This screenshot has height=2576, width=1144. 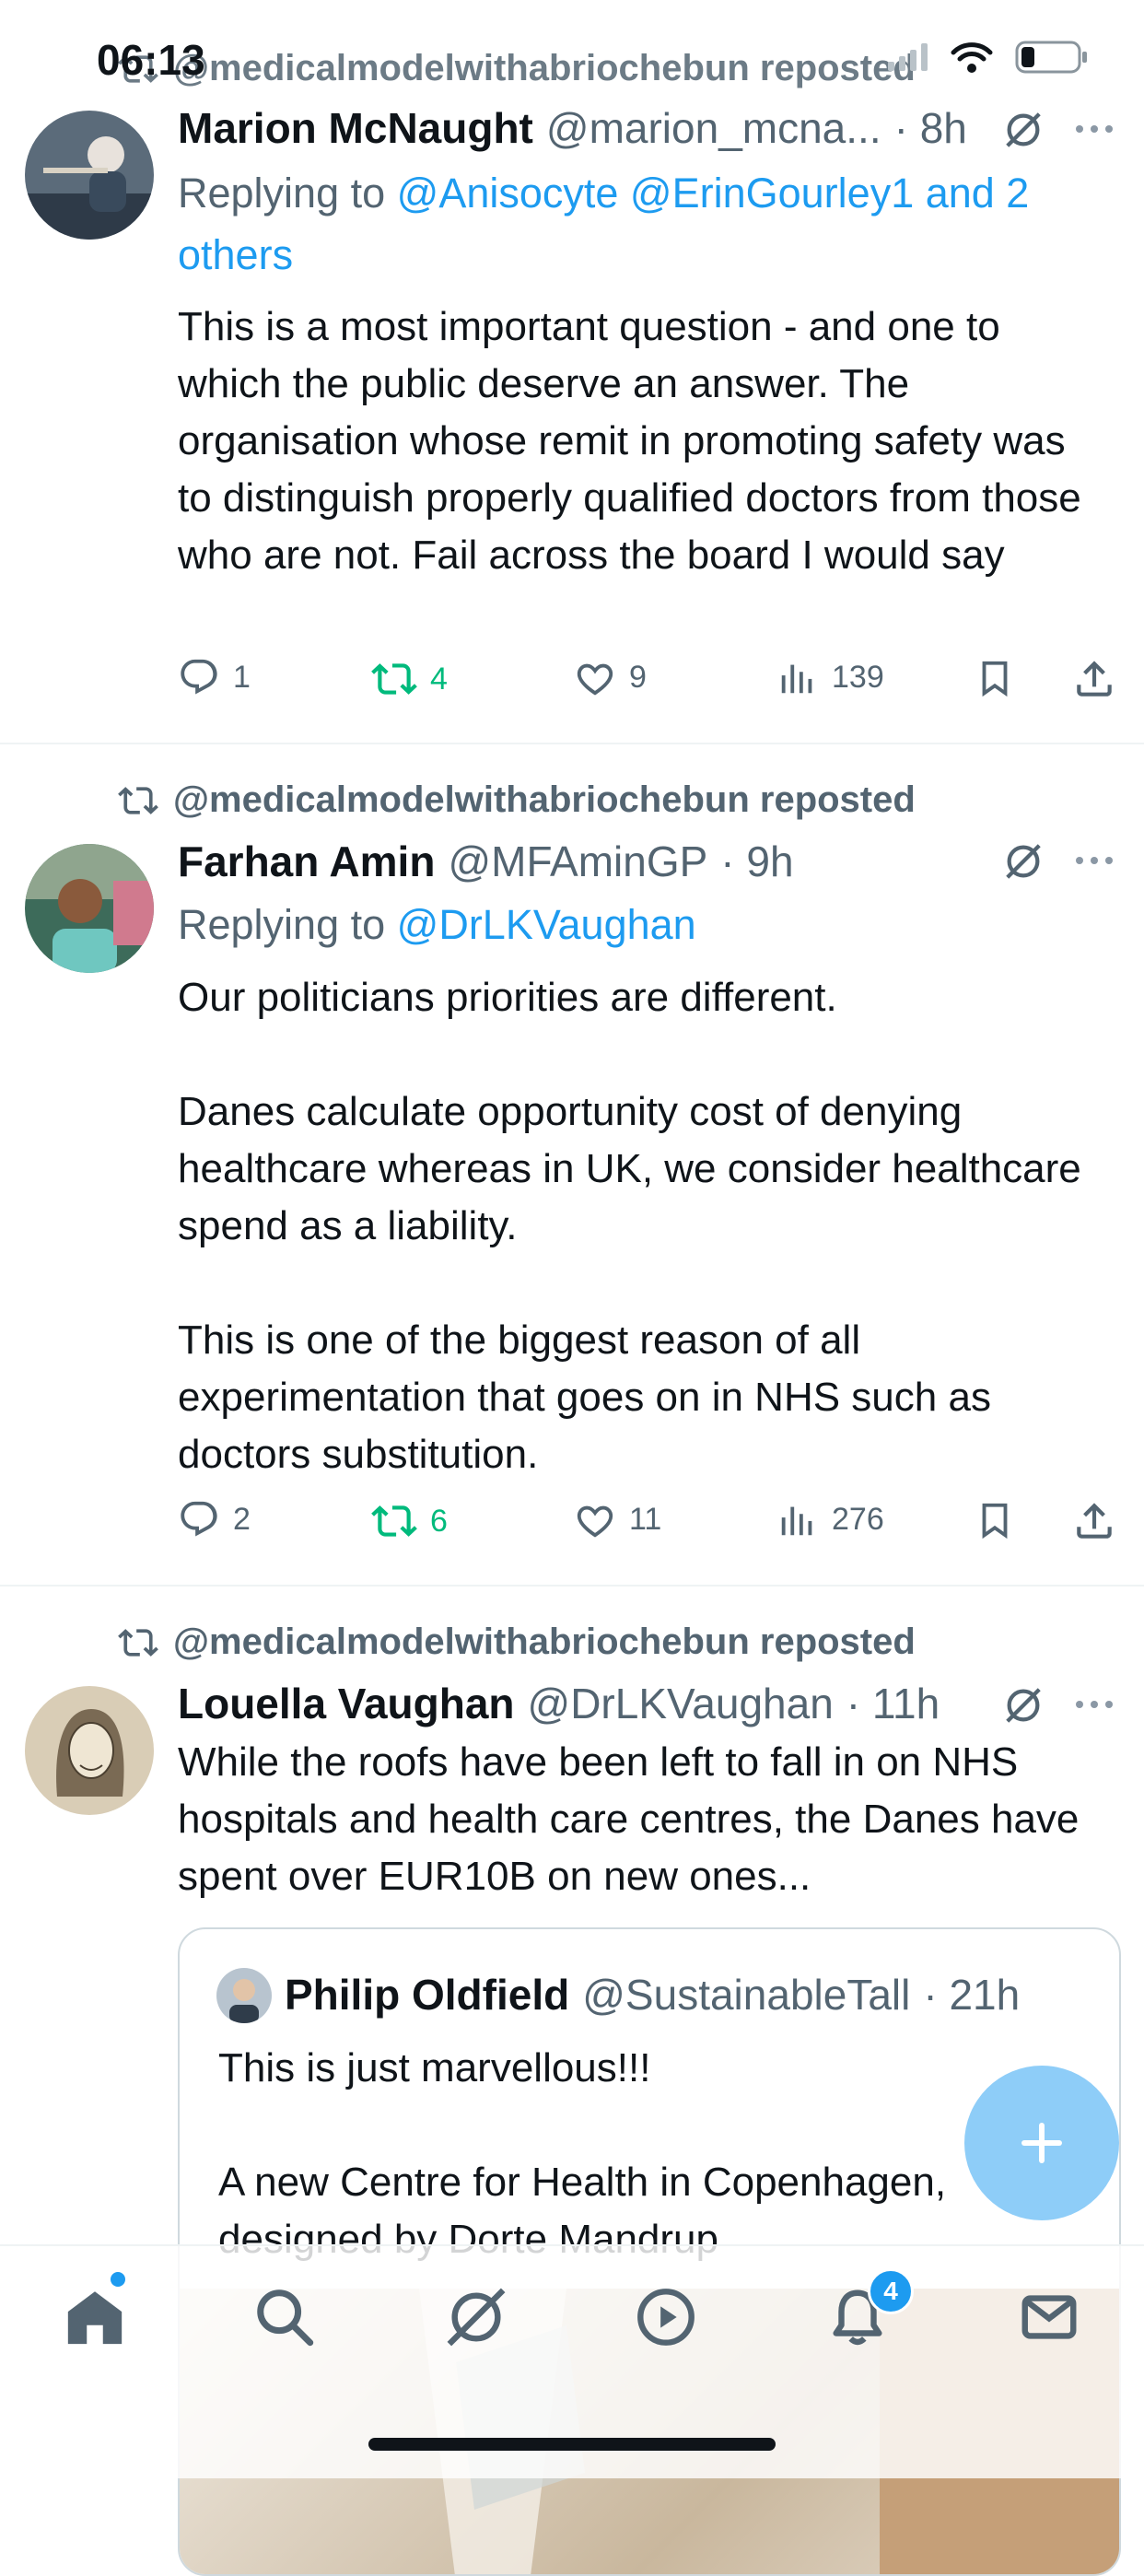 I want to click on status-time: 06:13, so click(x=151, y=60).